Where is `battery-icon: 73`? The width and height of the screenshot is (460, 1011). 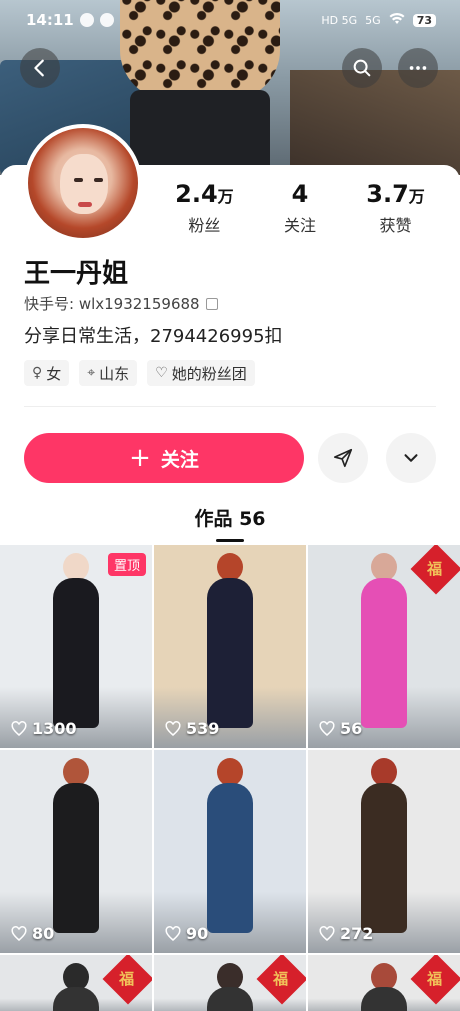
battery-icon: 73 is located at coordinates (424, 20).